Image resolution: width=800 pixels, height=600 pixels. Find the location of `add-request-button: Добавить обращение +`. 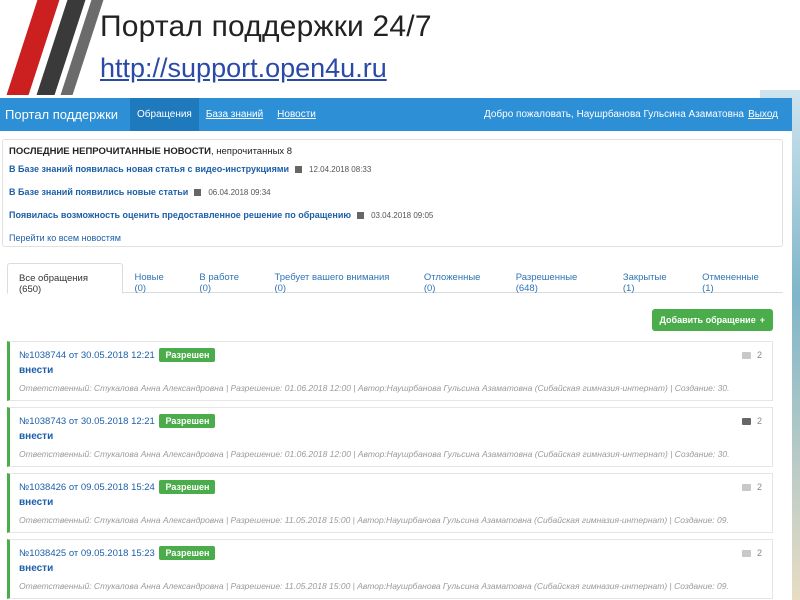

add-request-button: Добавить обращение + is located at coordinates (712, 320).